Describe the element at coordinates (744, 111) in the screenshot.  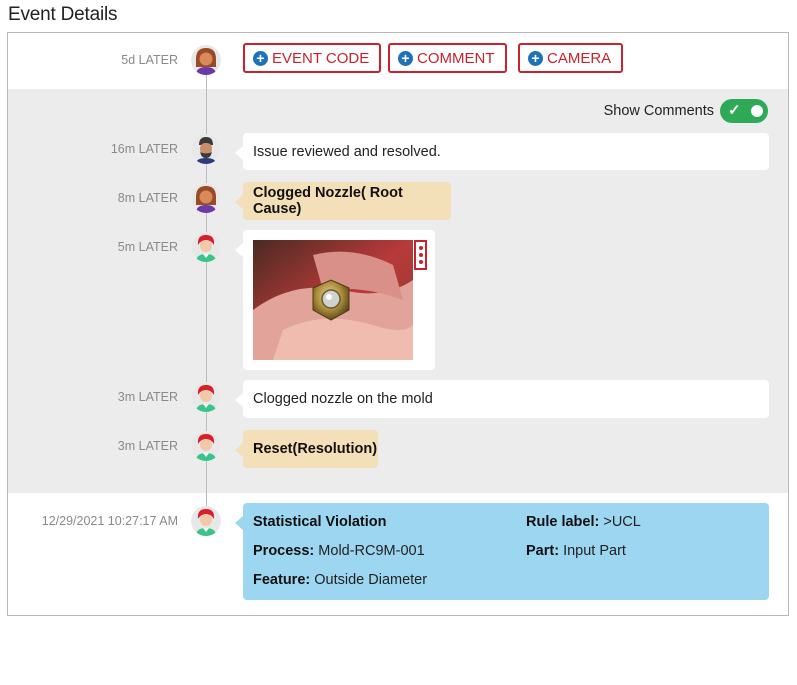
I see `show-comments-toggle: ✓` at that location.